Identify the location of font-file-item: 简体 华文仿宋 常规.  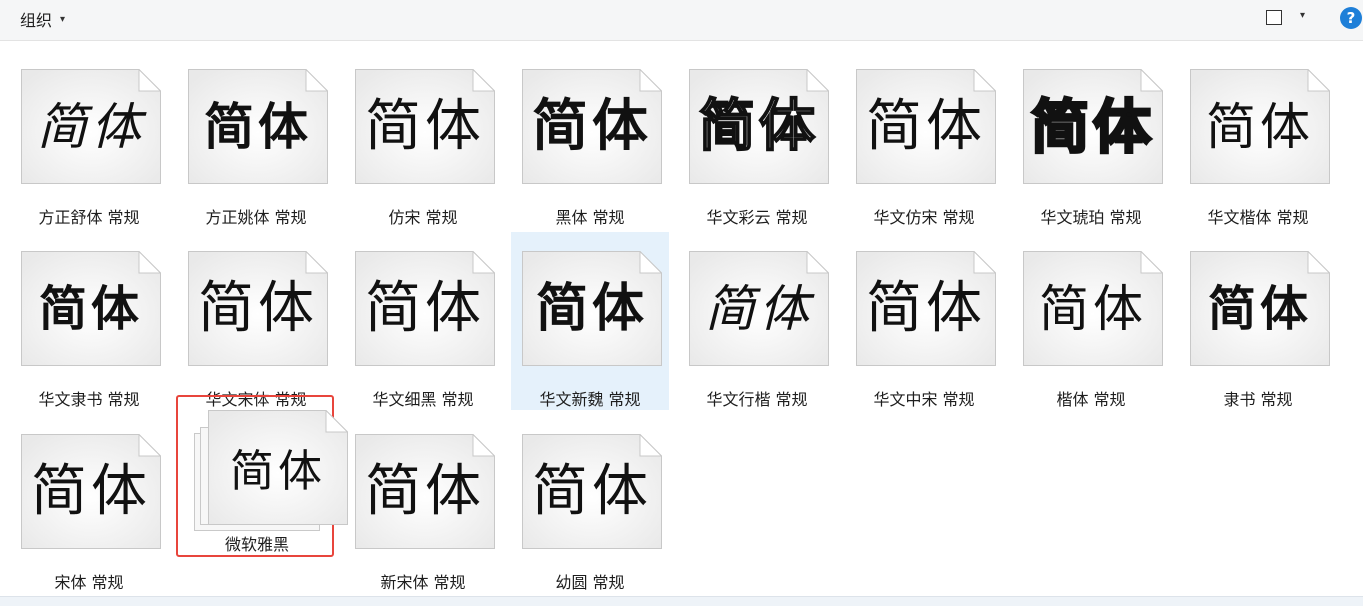
(924, 139).